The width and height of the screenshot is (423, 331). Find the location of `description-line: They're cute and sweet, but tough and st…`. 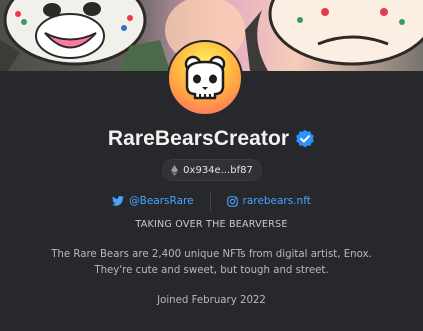

description-line: They're cute and sweet, but tough and st… is located at coordinates (211, 270).